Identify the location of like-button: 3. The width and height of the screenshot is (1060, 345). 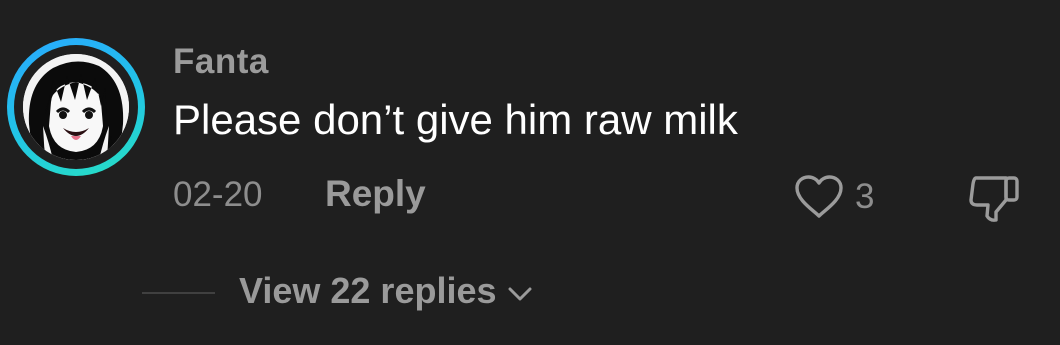
(833, 197).